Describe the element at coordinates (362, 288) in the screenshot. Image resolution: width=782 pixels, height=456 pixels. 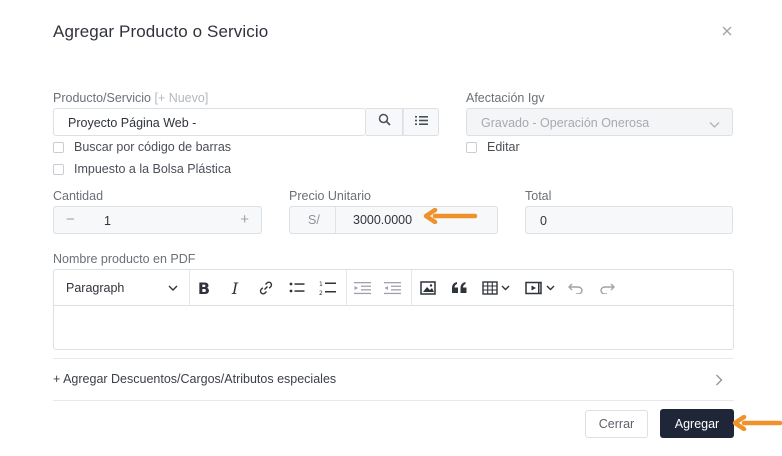
I see `outdent-icon` at that location.